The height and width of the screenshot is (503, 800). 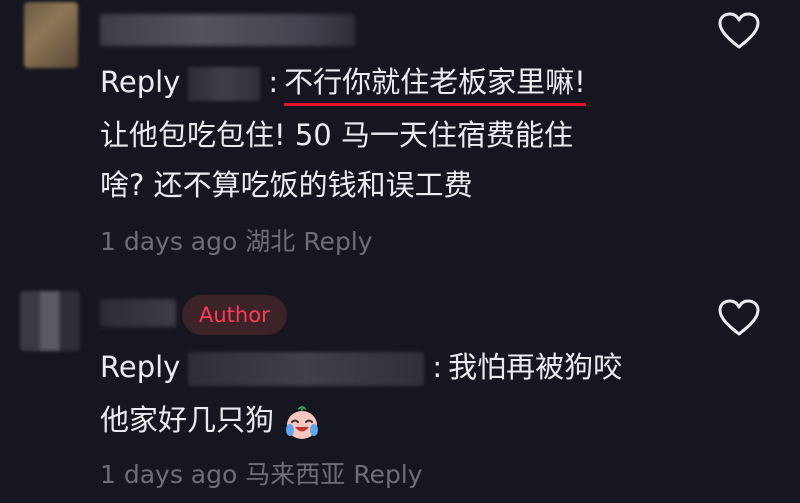 What do you see at coordinates (234, 315) in the screenshot?
I see `author-badge: Author` at bounding box center [234, 315].